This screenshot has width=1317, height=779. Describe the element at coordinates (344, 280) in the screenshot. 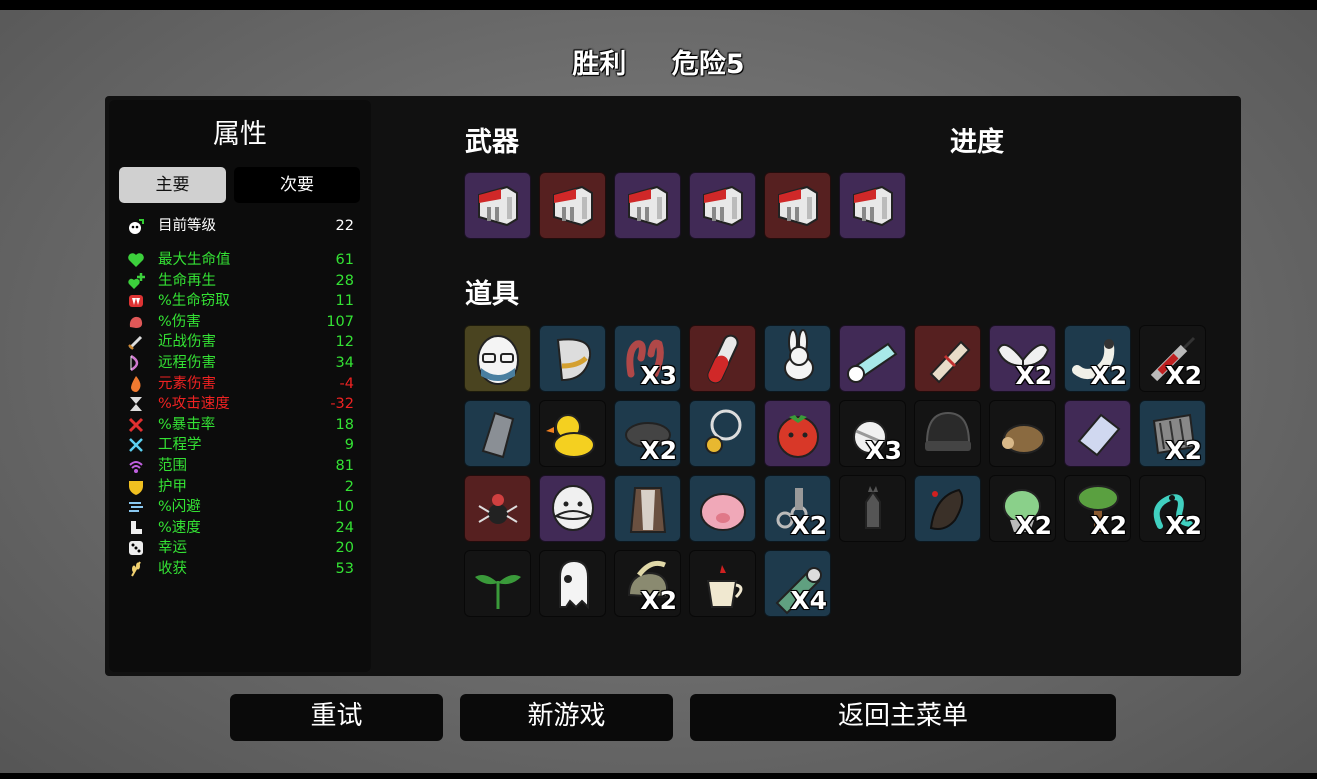

I see `stat-value: 28` at that location.